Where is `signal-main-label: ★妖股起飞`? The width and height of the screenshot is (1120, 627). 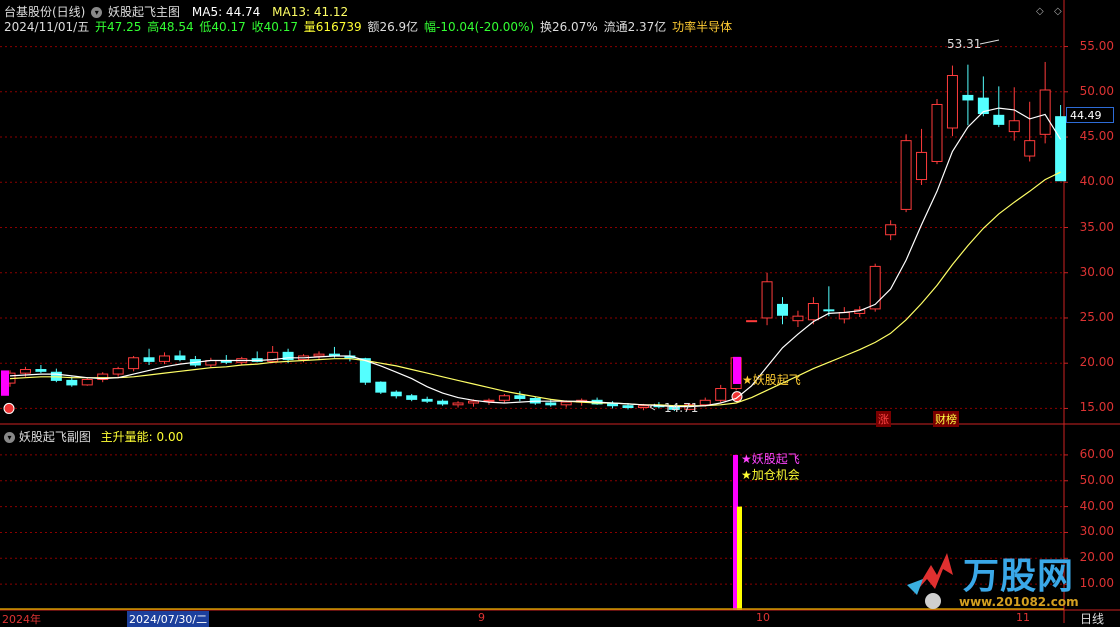
signal-main-label: ★妖股起飞 is located at coordinates (771, 380).